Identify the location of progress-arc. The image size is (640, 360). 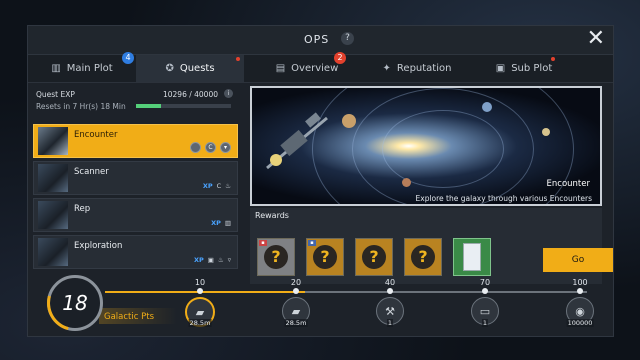
(75, 303).